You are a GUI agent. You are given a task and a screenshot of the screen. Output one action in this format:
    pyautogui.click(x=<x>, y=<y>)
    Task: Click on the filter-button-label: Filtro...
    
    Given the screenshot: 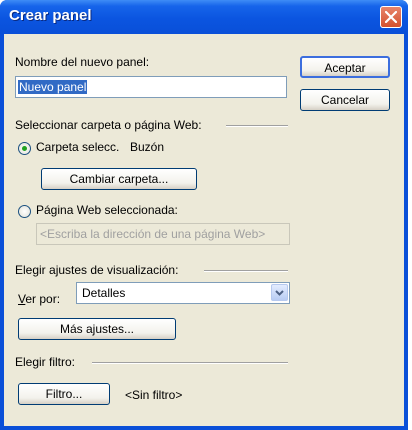 What is the action you would take?
    pyautogui.click(x=64, y=394)
    